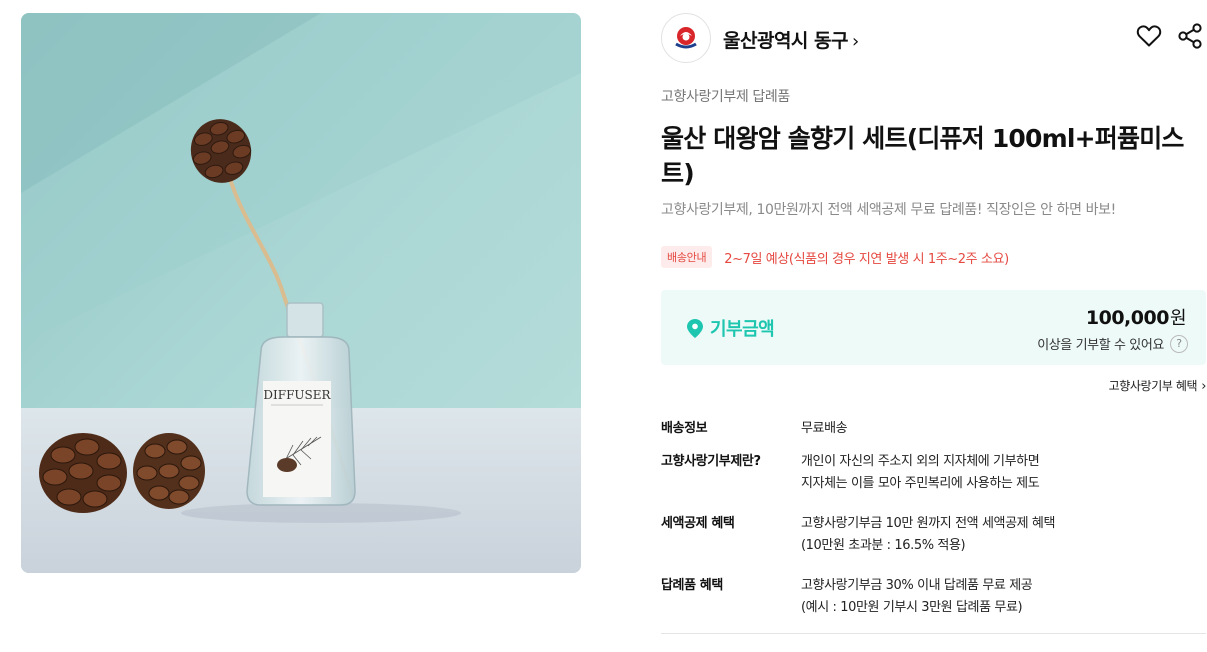  Describe the element at coordinates (824, 428) in the screenshot. I see `detail-line: 무료배송` at that location.